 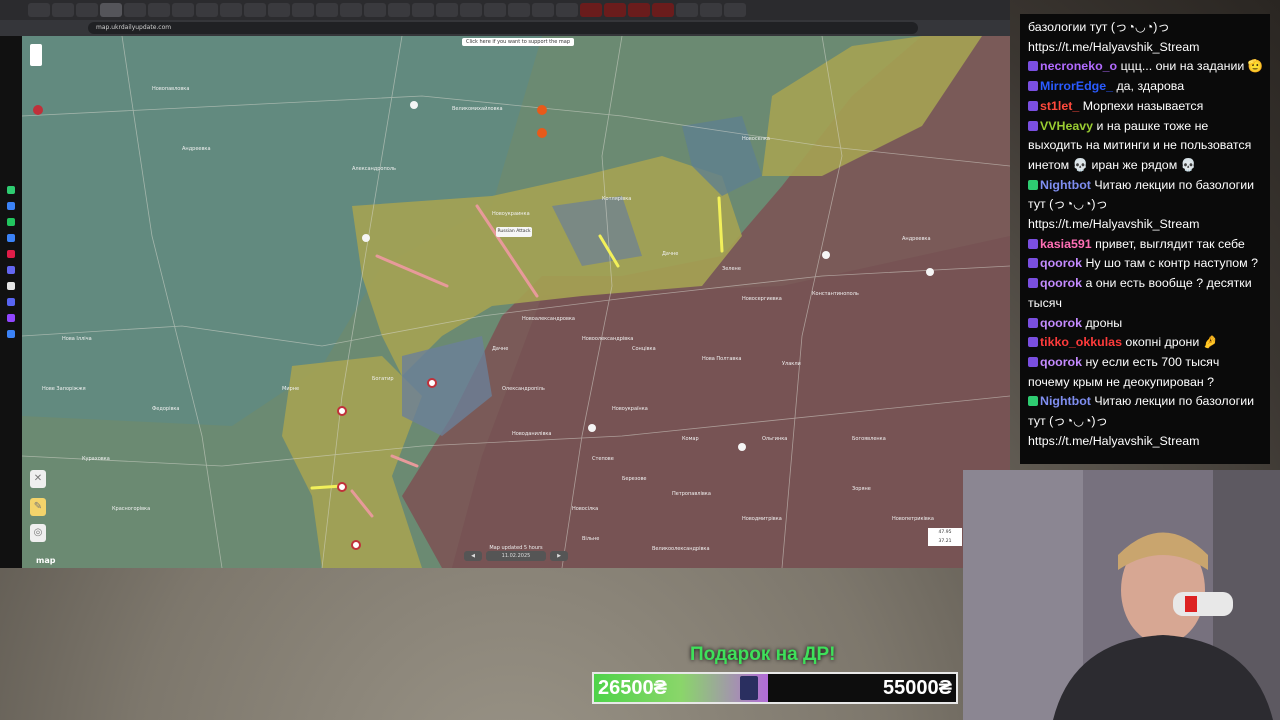 I want to click on settings-tool-icon: ◎, so click(x=38, y=533).